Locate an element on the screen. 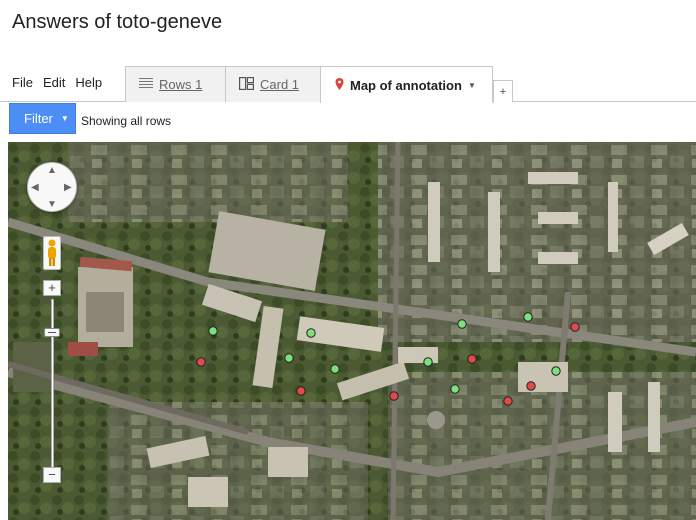 This screenshot has width=696, height=520. tab-rows: Rows 1 is located at coordinates (175, 84).